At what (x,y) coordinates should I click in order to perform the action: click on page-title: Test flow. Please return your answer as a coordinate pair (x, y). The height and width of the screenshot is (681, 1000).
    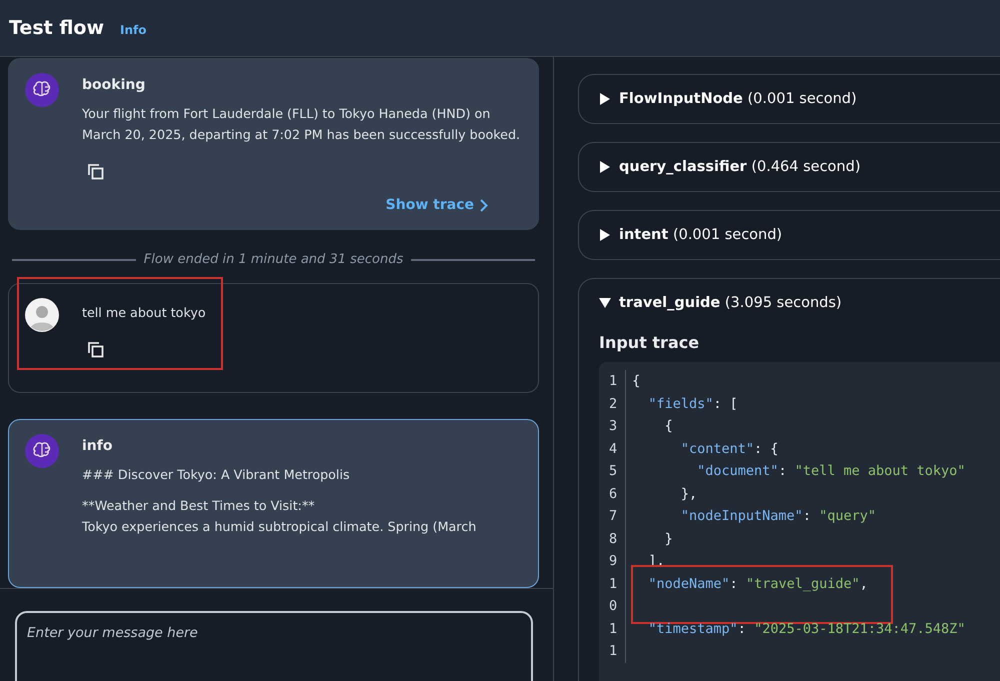
    Looking at the image, I should click on (56, 28).